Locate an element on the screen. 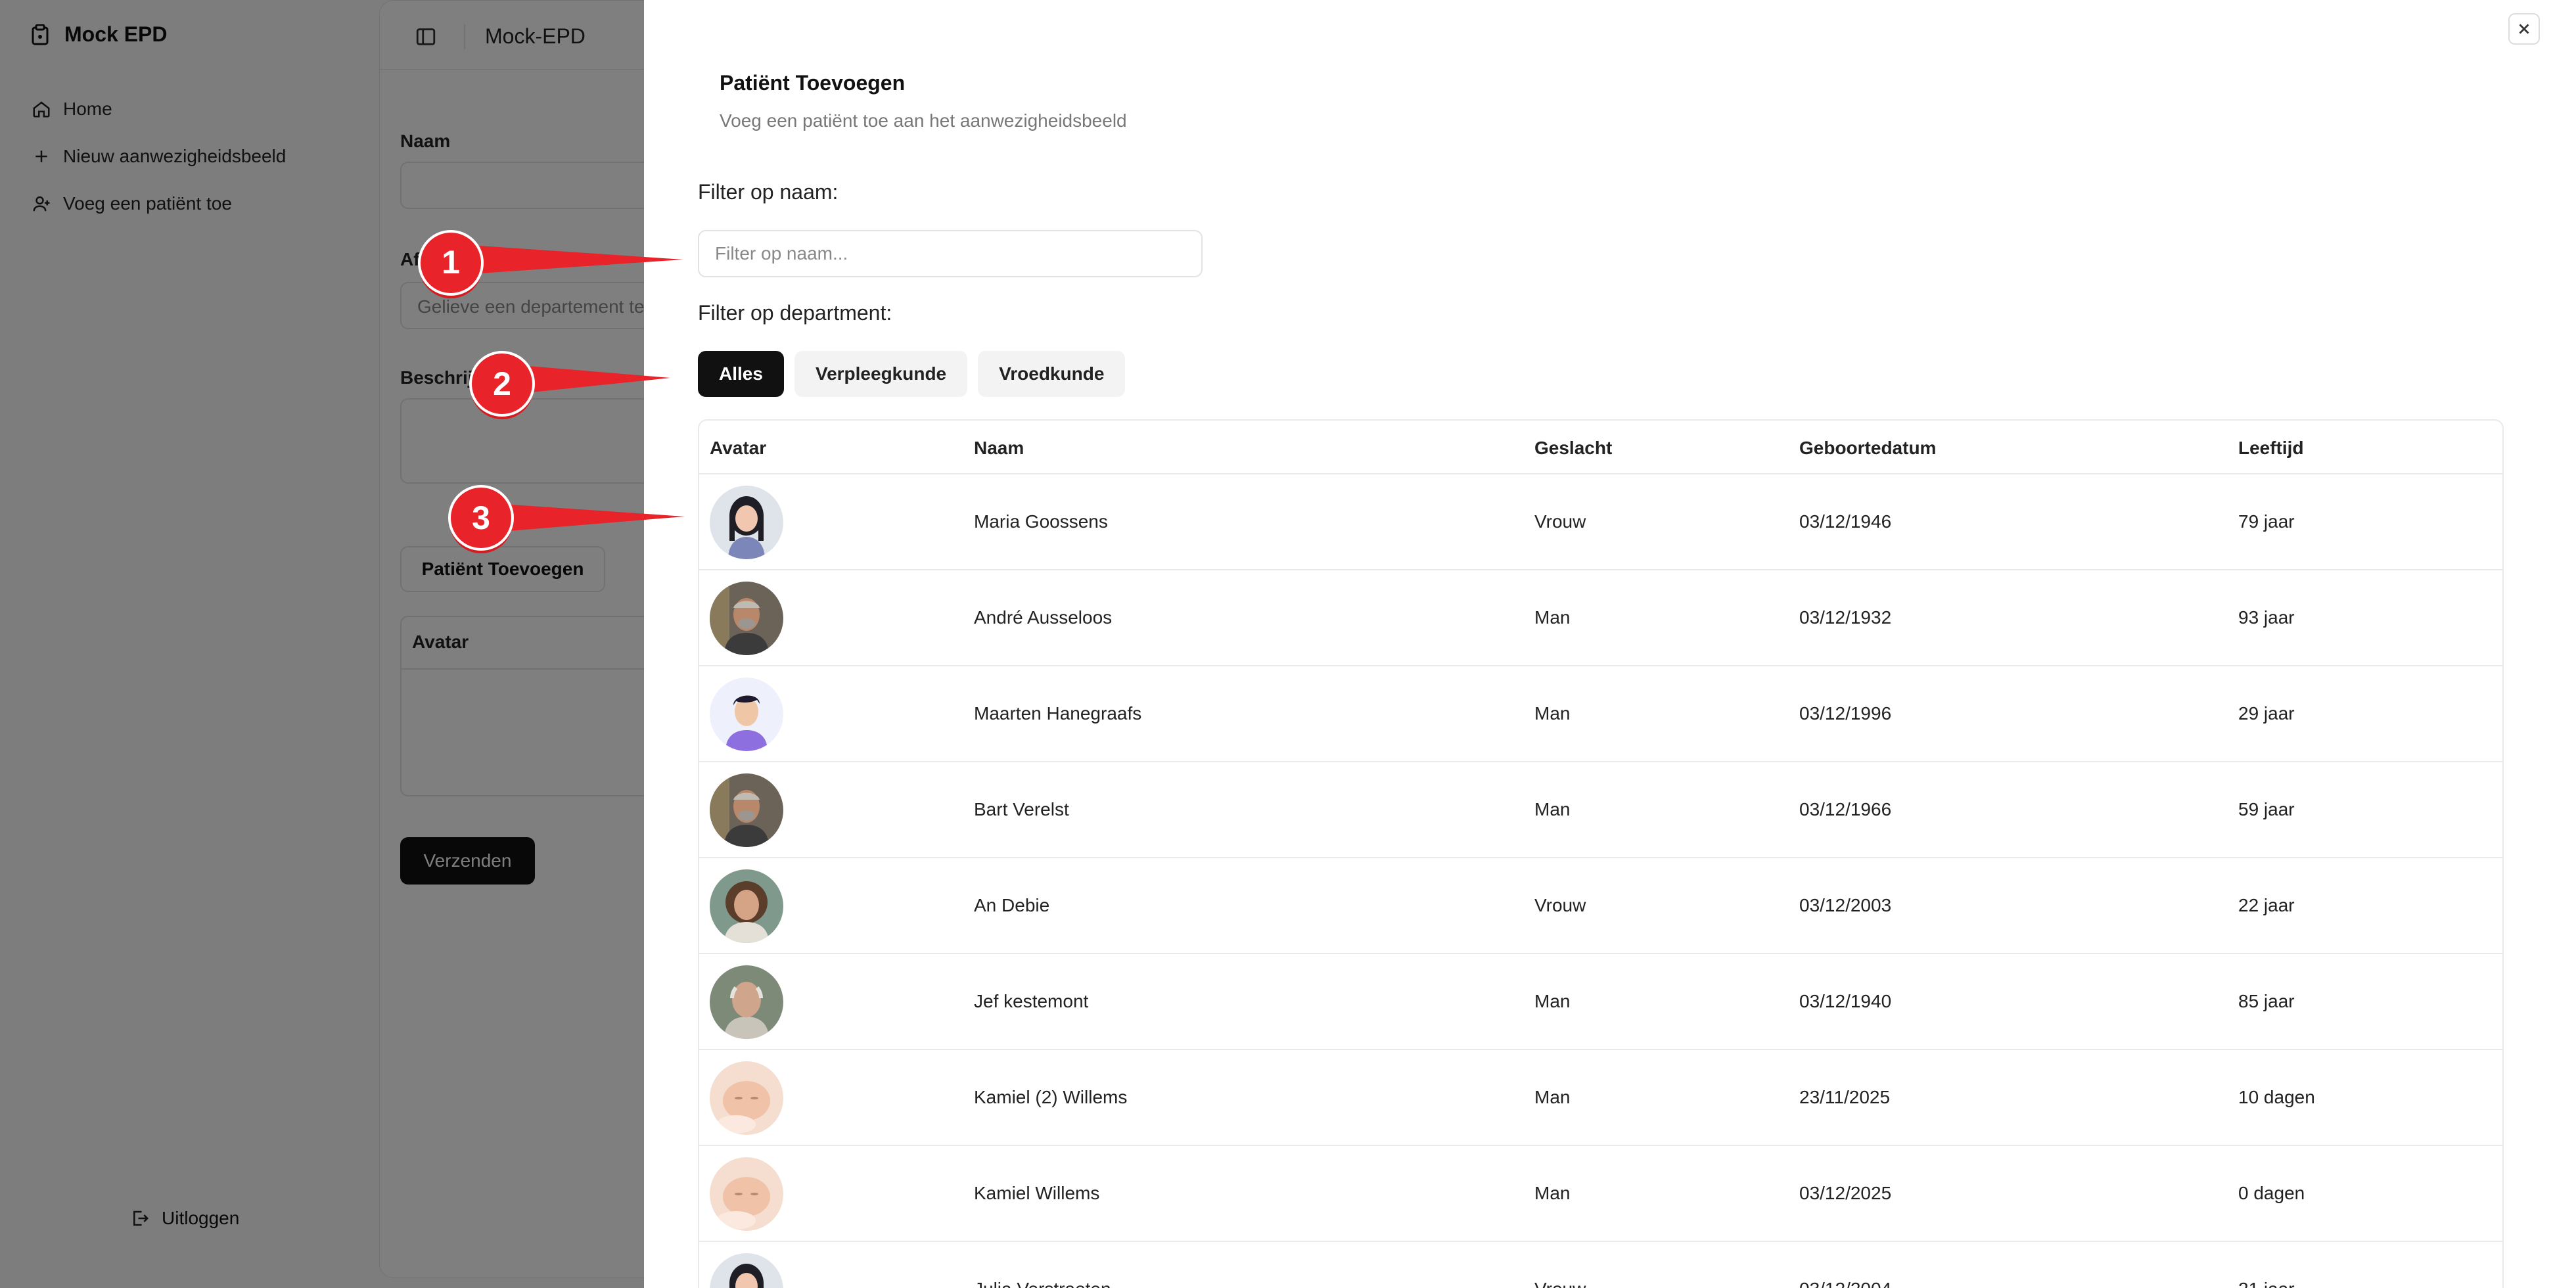  sheet-title: Patiënt Toevoegen is located at coordinates (813, 83).